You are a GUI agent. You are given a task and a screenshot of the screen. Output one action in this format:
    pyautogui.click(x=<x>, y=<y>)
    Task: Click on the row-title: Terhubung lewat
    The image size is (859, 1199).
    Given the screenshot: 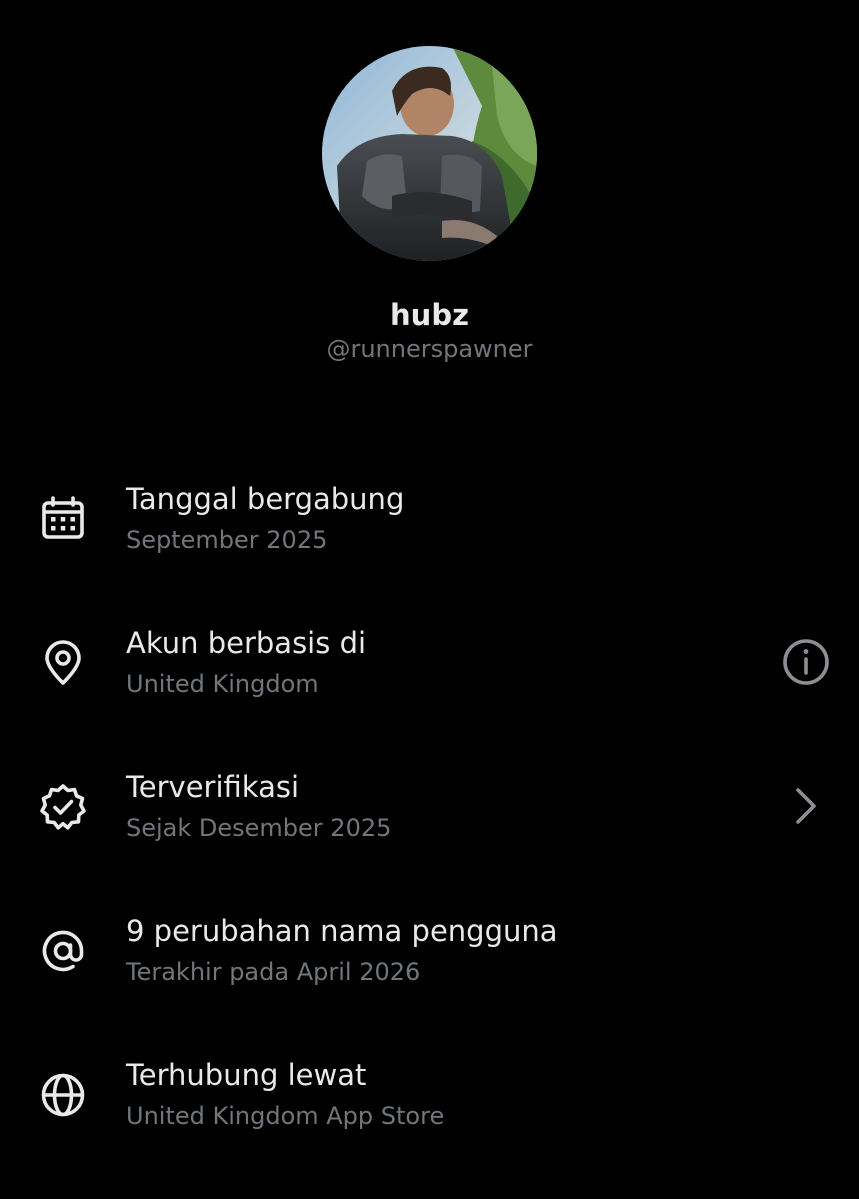 What is the action you would take?
    pyautogui.click(x=246, y=1075)
    